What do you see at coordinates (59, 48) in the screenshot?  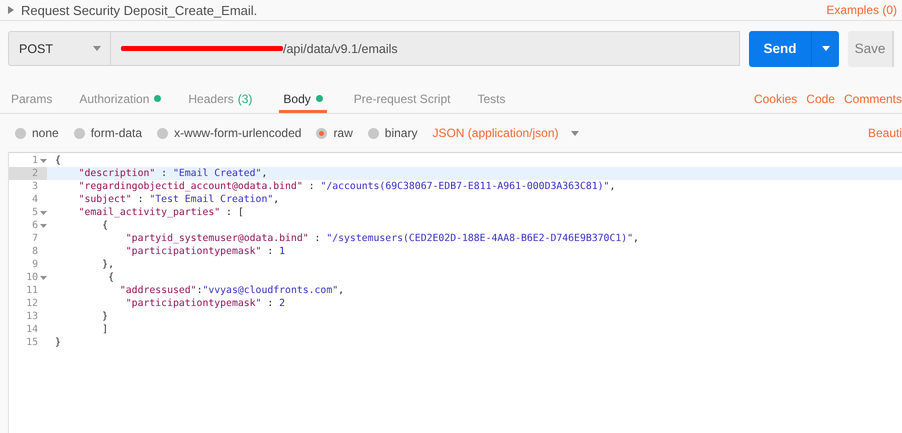 I see `method-dropdown: POST` at bounding box center [59, 48].